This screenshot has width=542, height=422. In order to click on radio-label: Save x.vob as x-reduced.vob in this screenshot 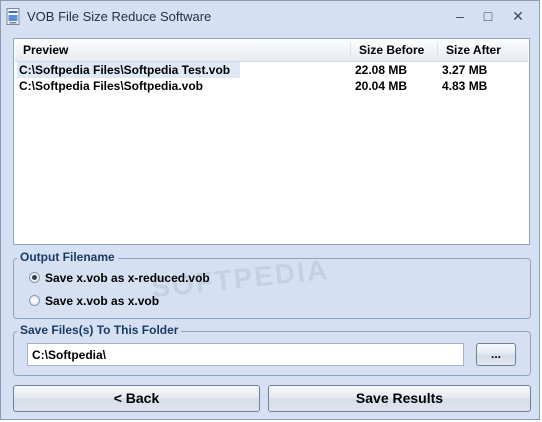, I will do `click(127, 278)`.